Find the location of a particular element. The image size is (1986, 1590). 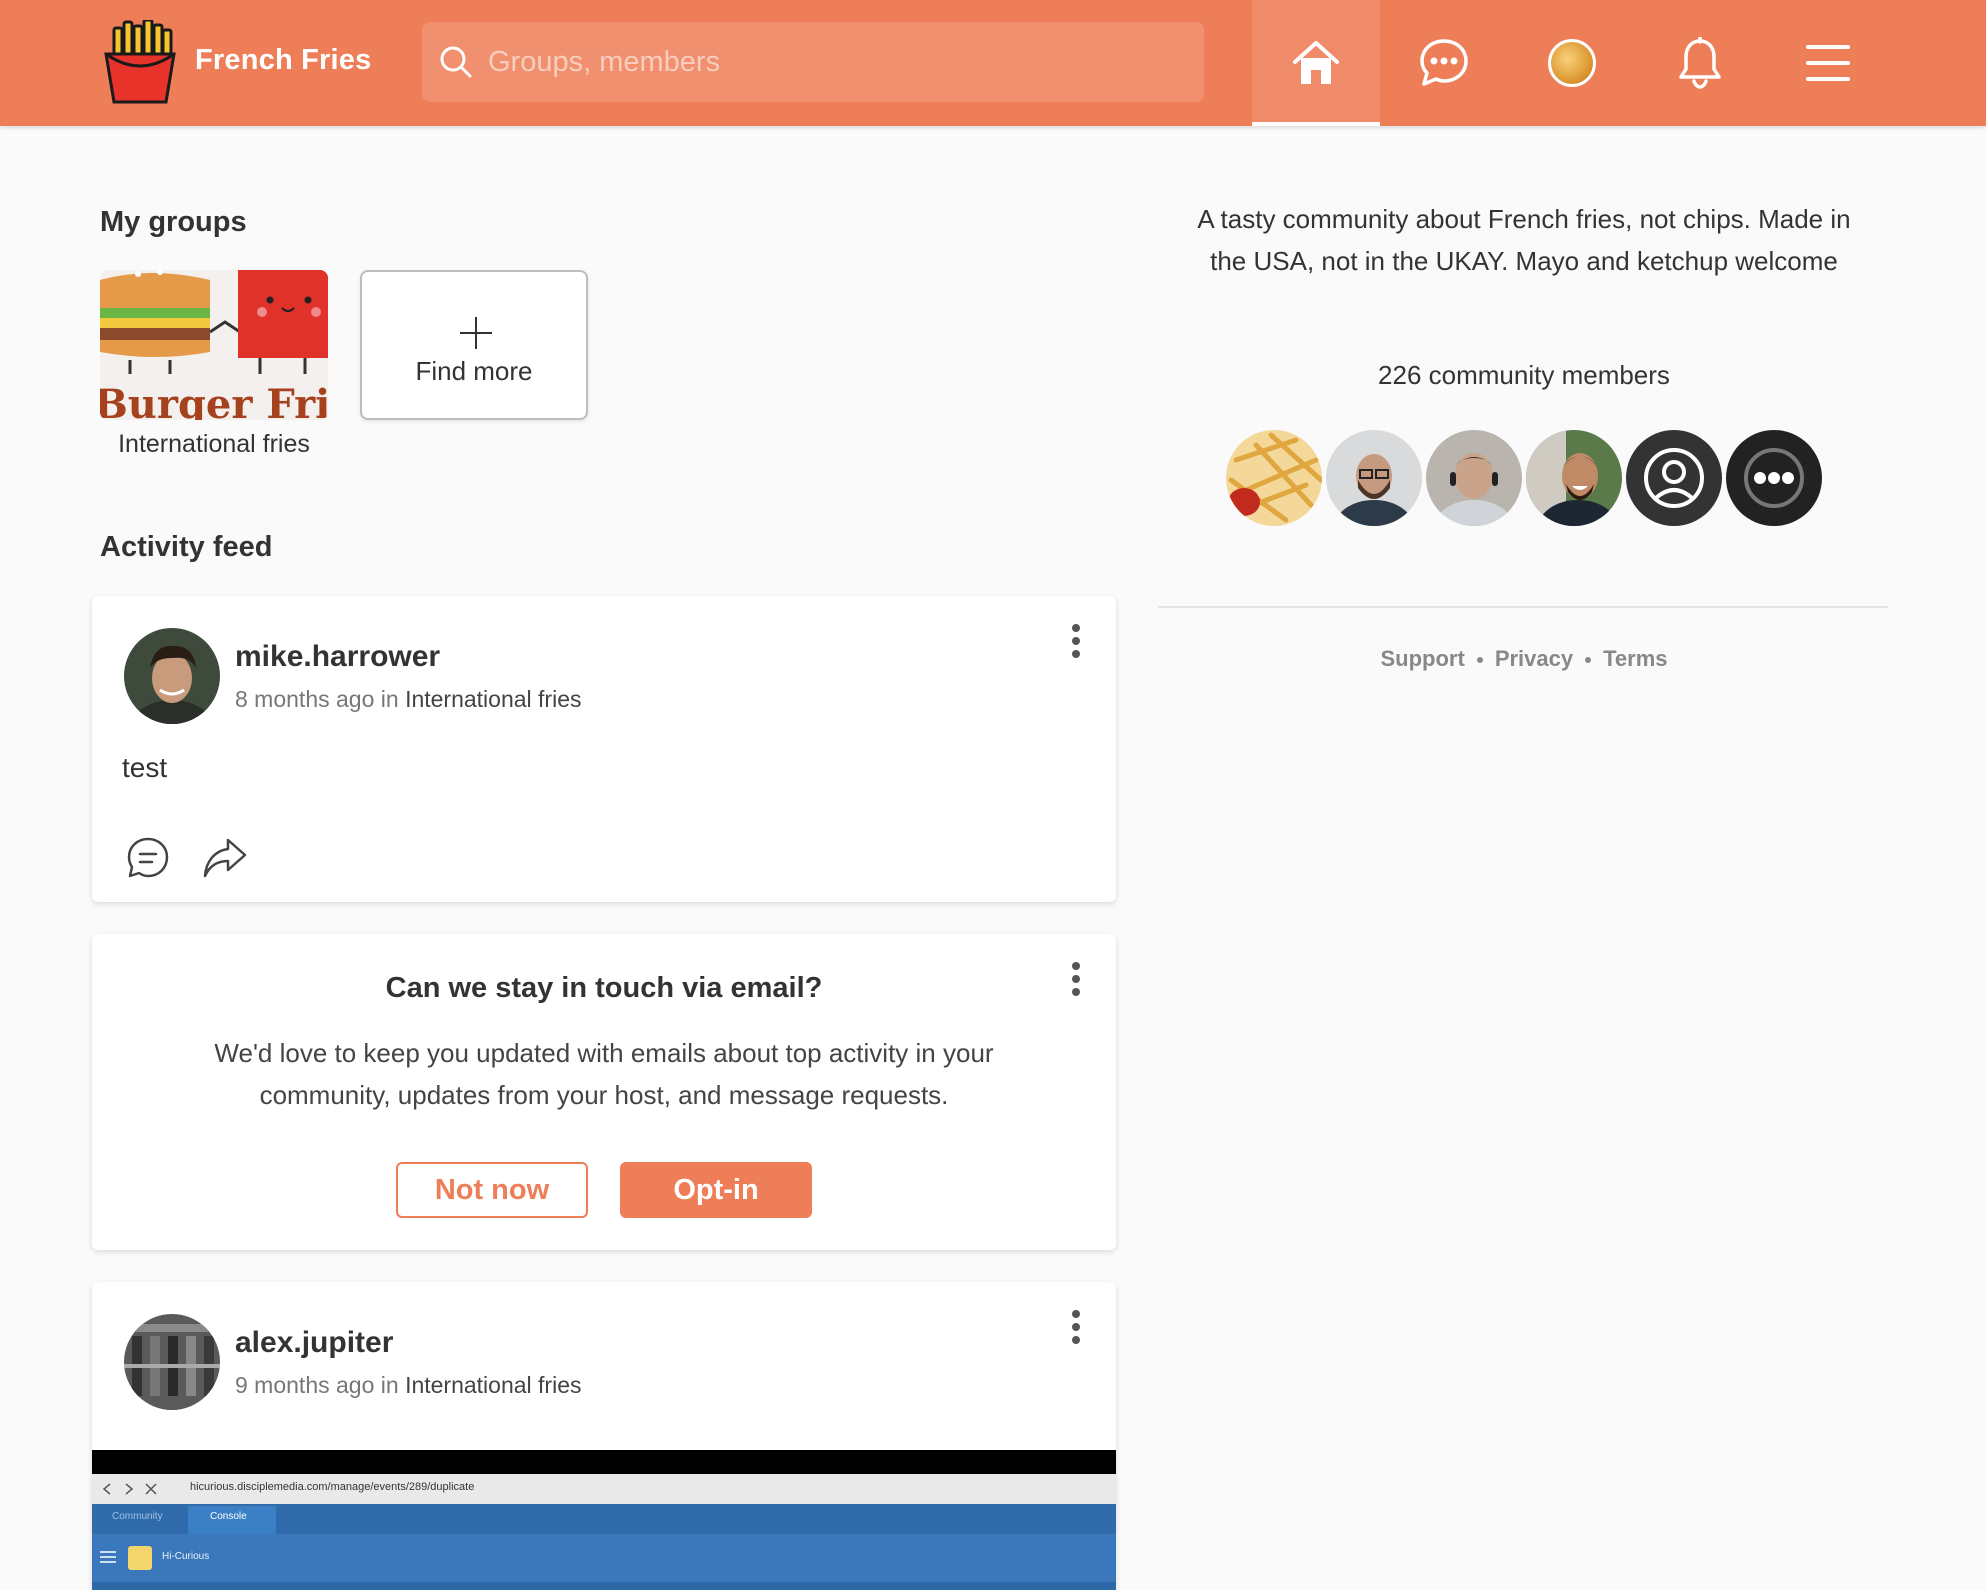

nav-menu-button is located at coordinates (1828, 63).